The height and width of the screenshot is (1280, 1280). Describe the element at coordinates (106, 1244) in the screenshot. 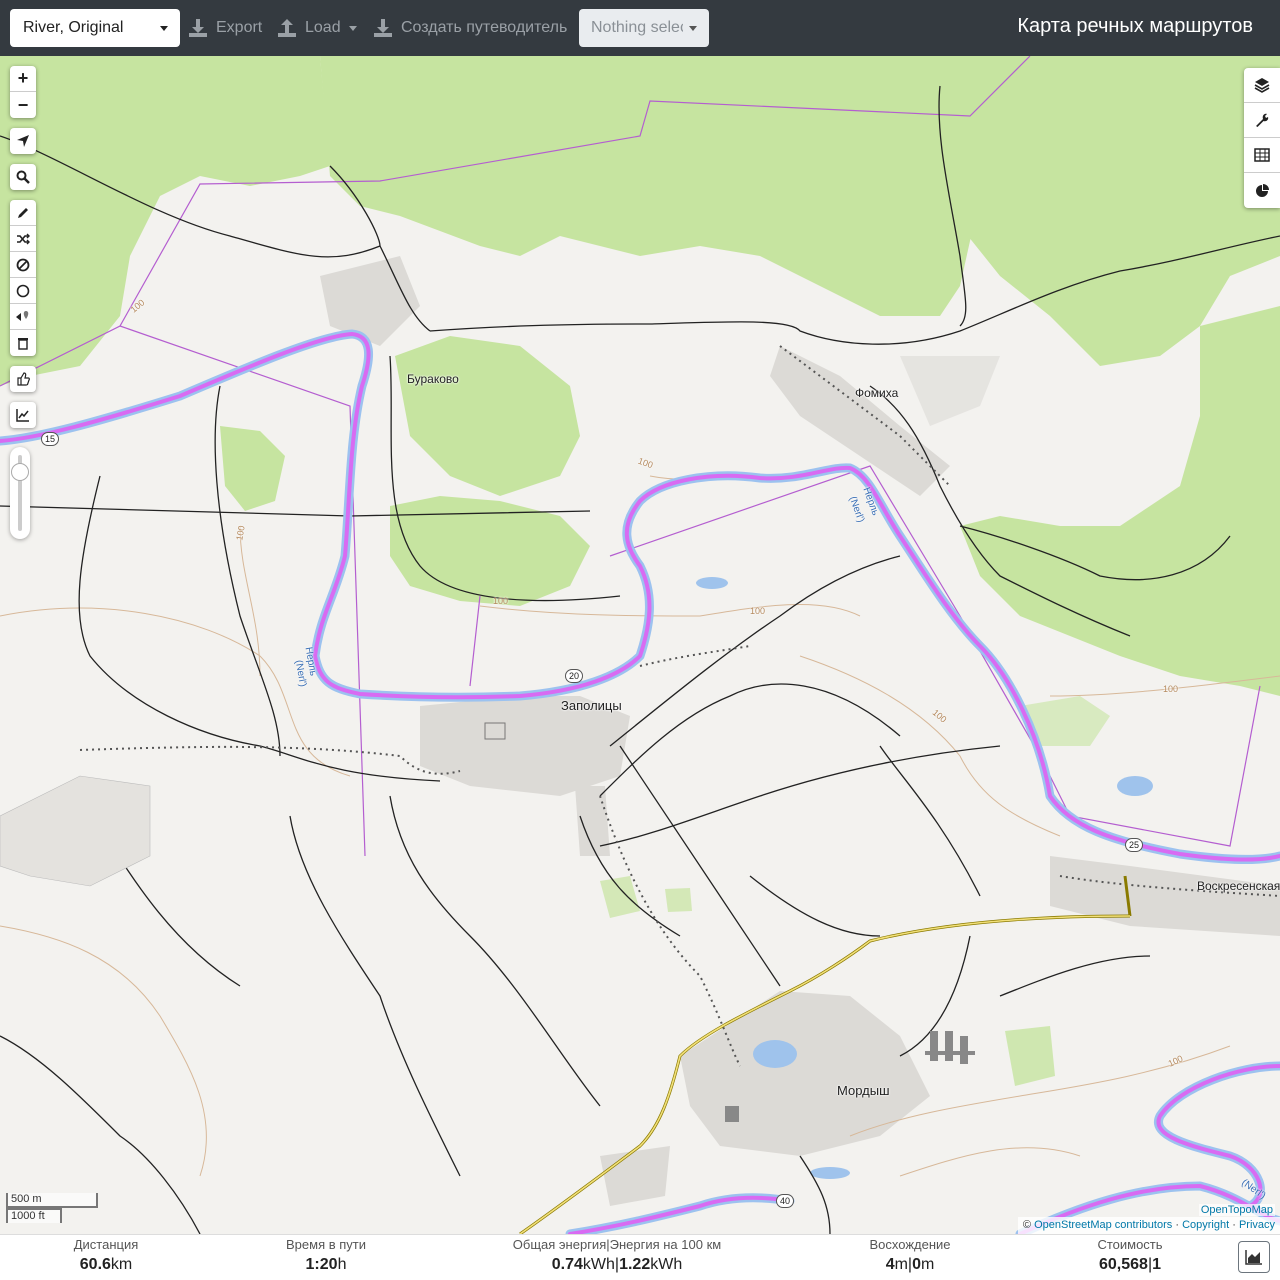

I see `distance-label: Дистанция` at that location.